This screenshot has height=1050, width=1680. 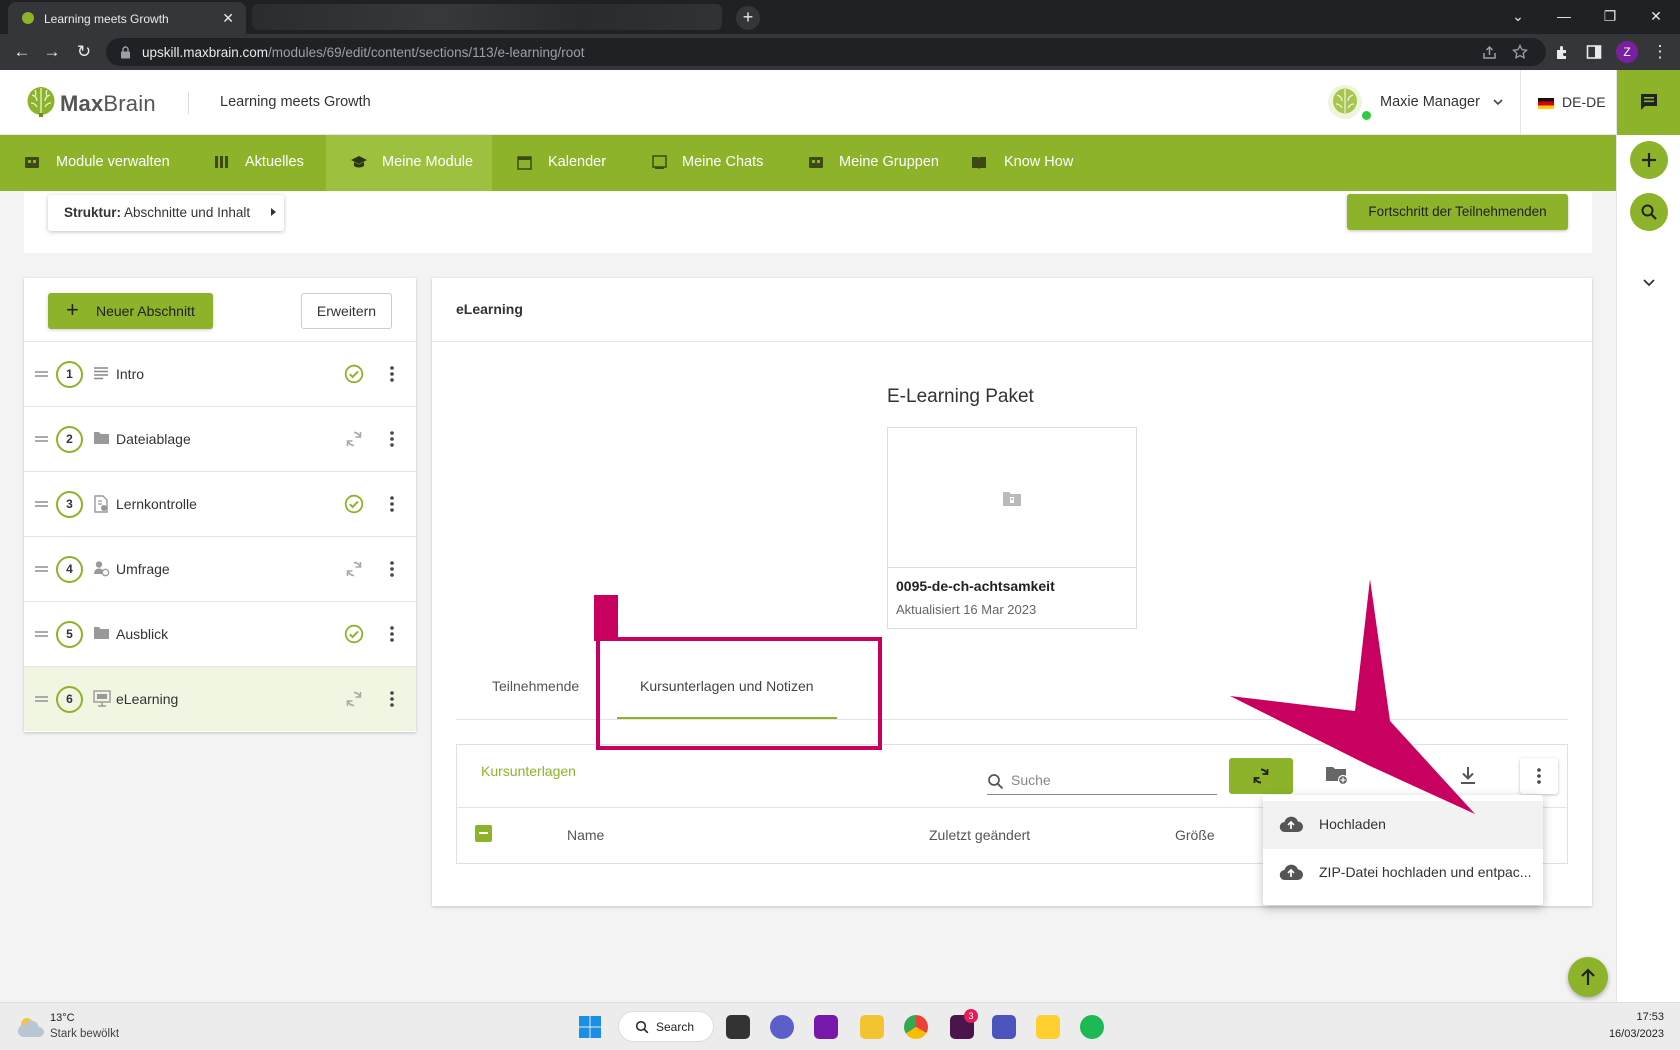 I want to click on user-name: Maxie Manager, so click(x=1430, y=102).